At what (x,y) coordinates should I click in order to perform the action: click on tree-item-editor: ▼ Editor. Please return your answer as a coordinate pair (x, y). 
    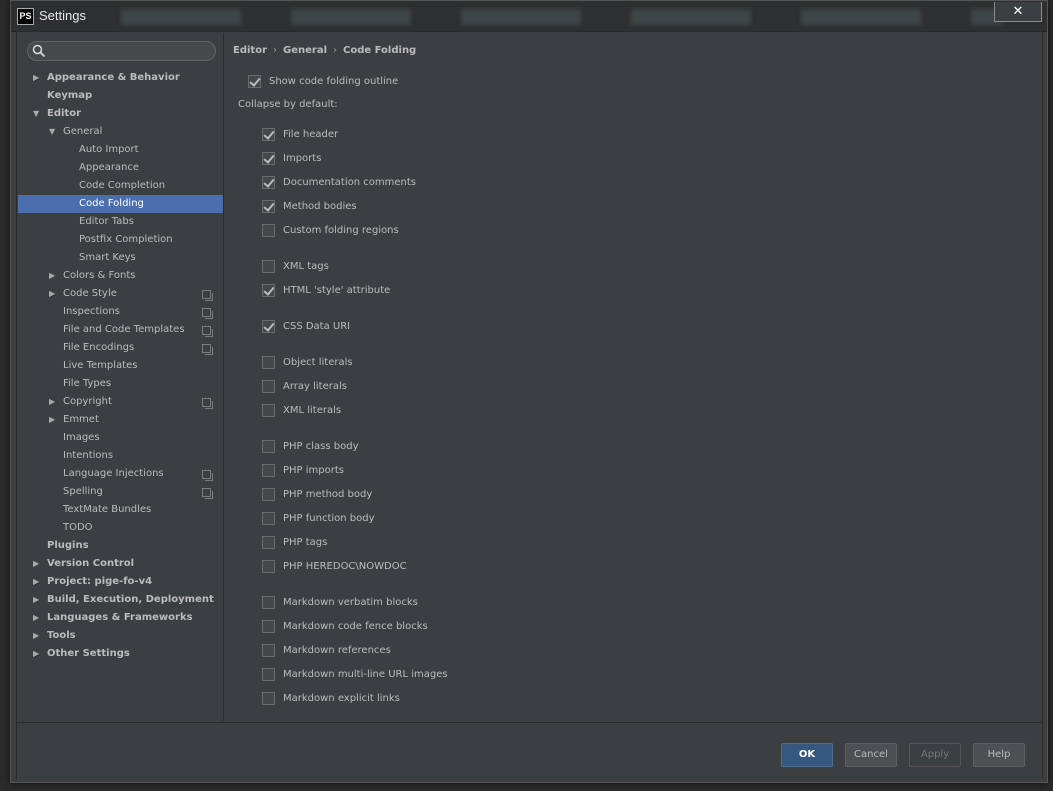
    Looking at the image, I should click on (120, 114).